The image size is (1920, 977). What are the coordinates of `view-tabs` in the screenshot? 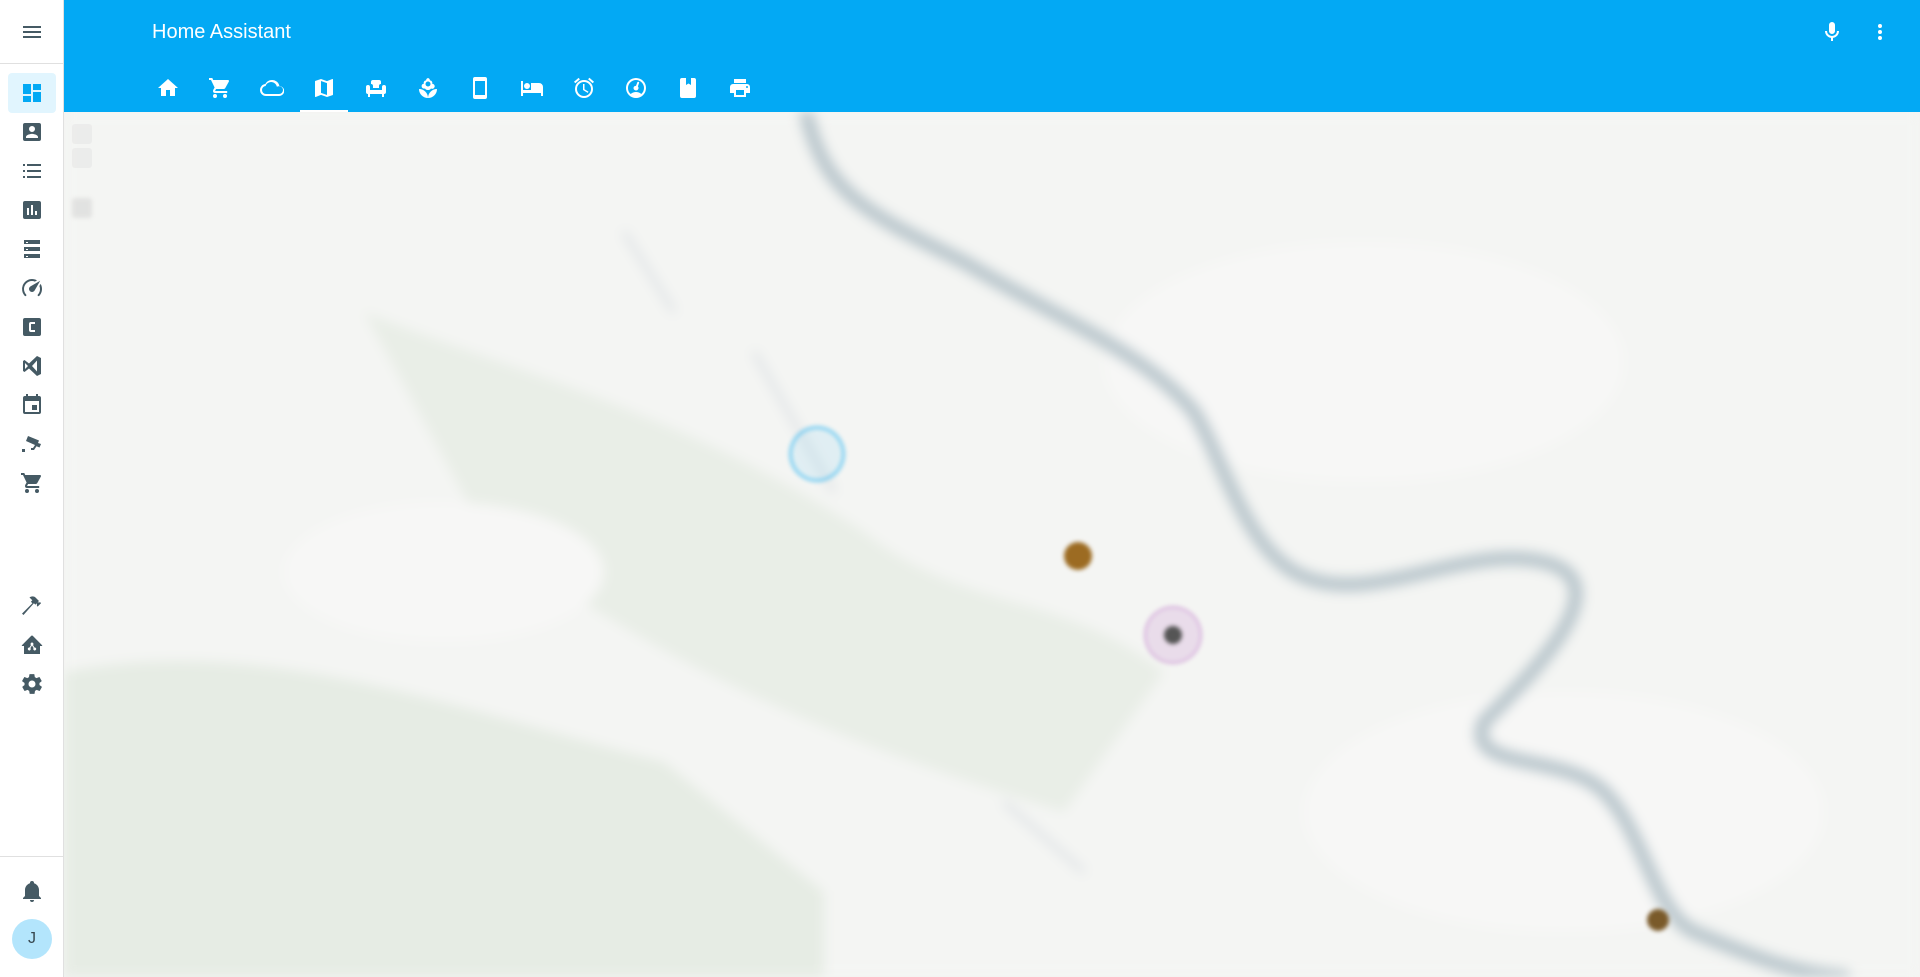 It's located at (454, 88).